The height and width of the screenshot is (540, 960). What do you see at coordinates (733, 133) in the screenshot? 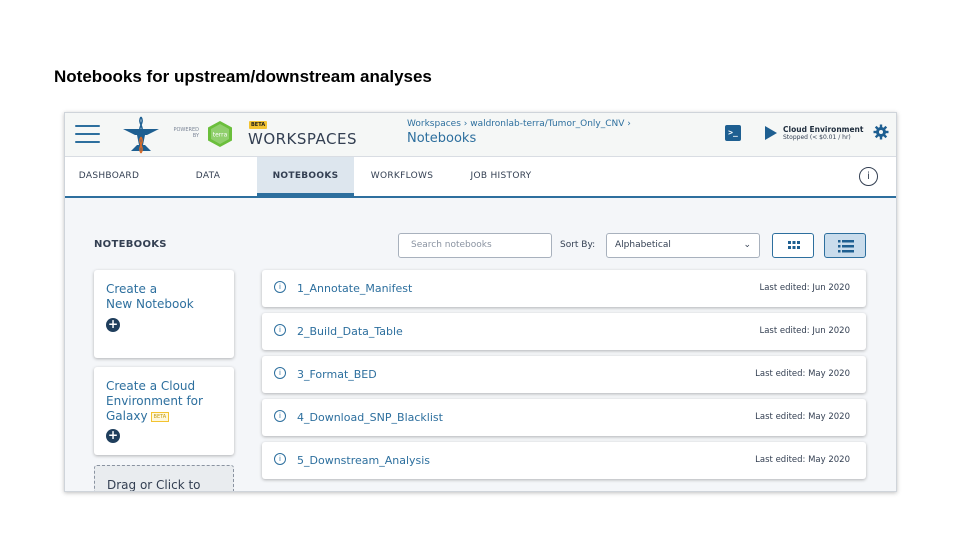
I see `terminal-icon: >_` at bounding box center [733, 133].